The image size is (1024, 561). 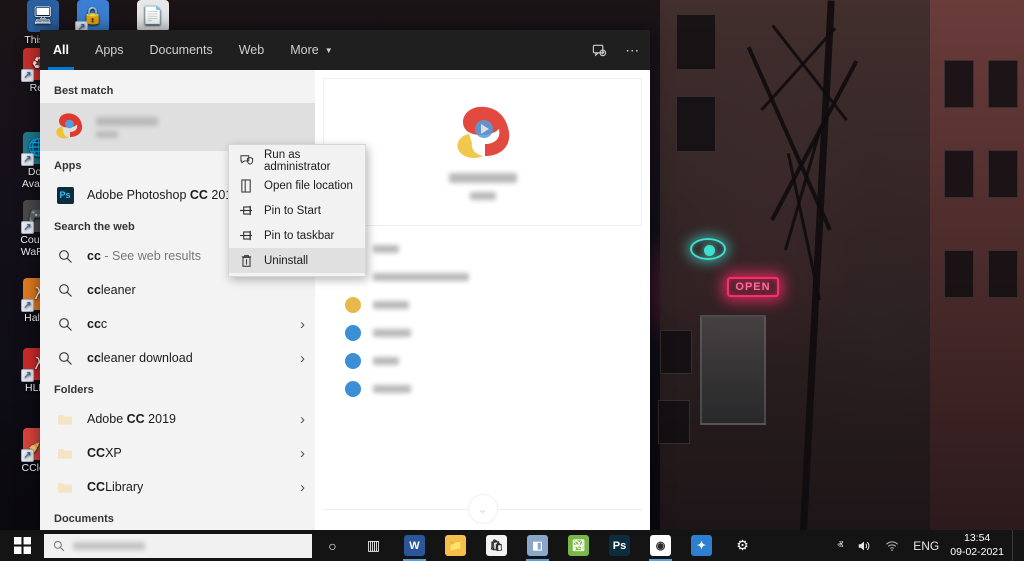 What do you see at coordinates (177, 358) in the screenshot?
I see `result-web-ccleaner-download: ccleaner download ›` at bounding box center [177, 358].